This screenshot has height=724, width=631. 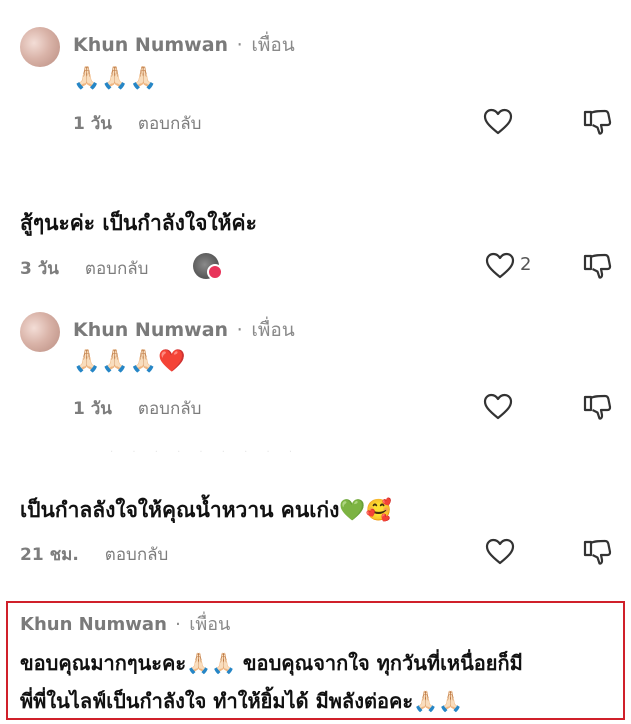 I want to click on comment-text: 🙏🏻🙏🏻🙏🏻❤️, so click(x=130, y=361).